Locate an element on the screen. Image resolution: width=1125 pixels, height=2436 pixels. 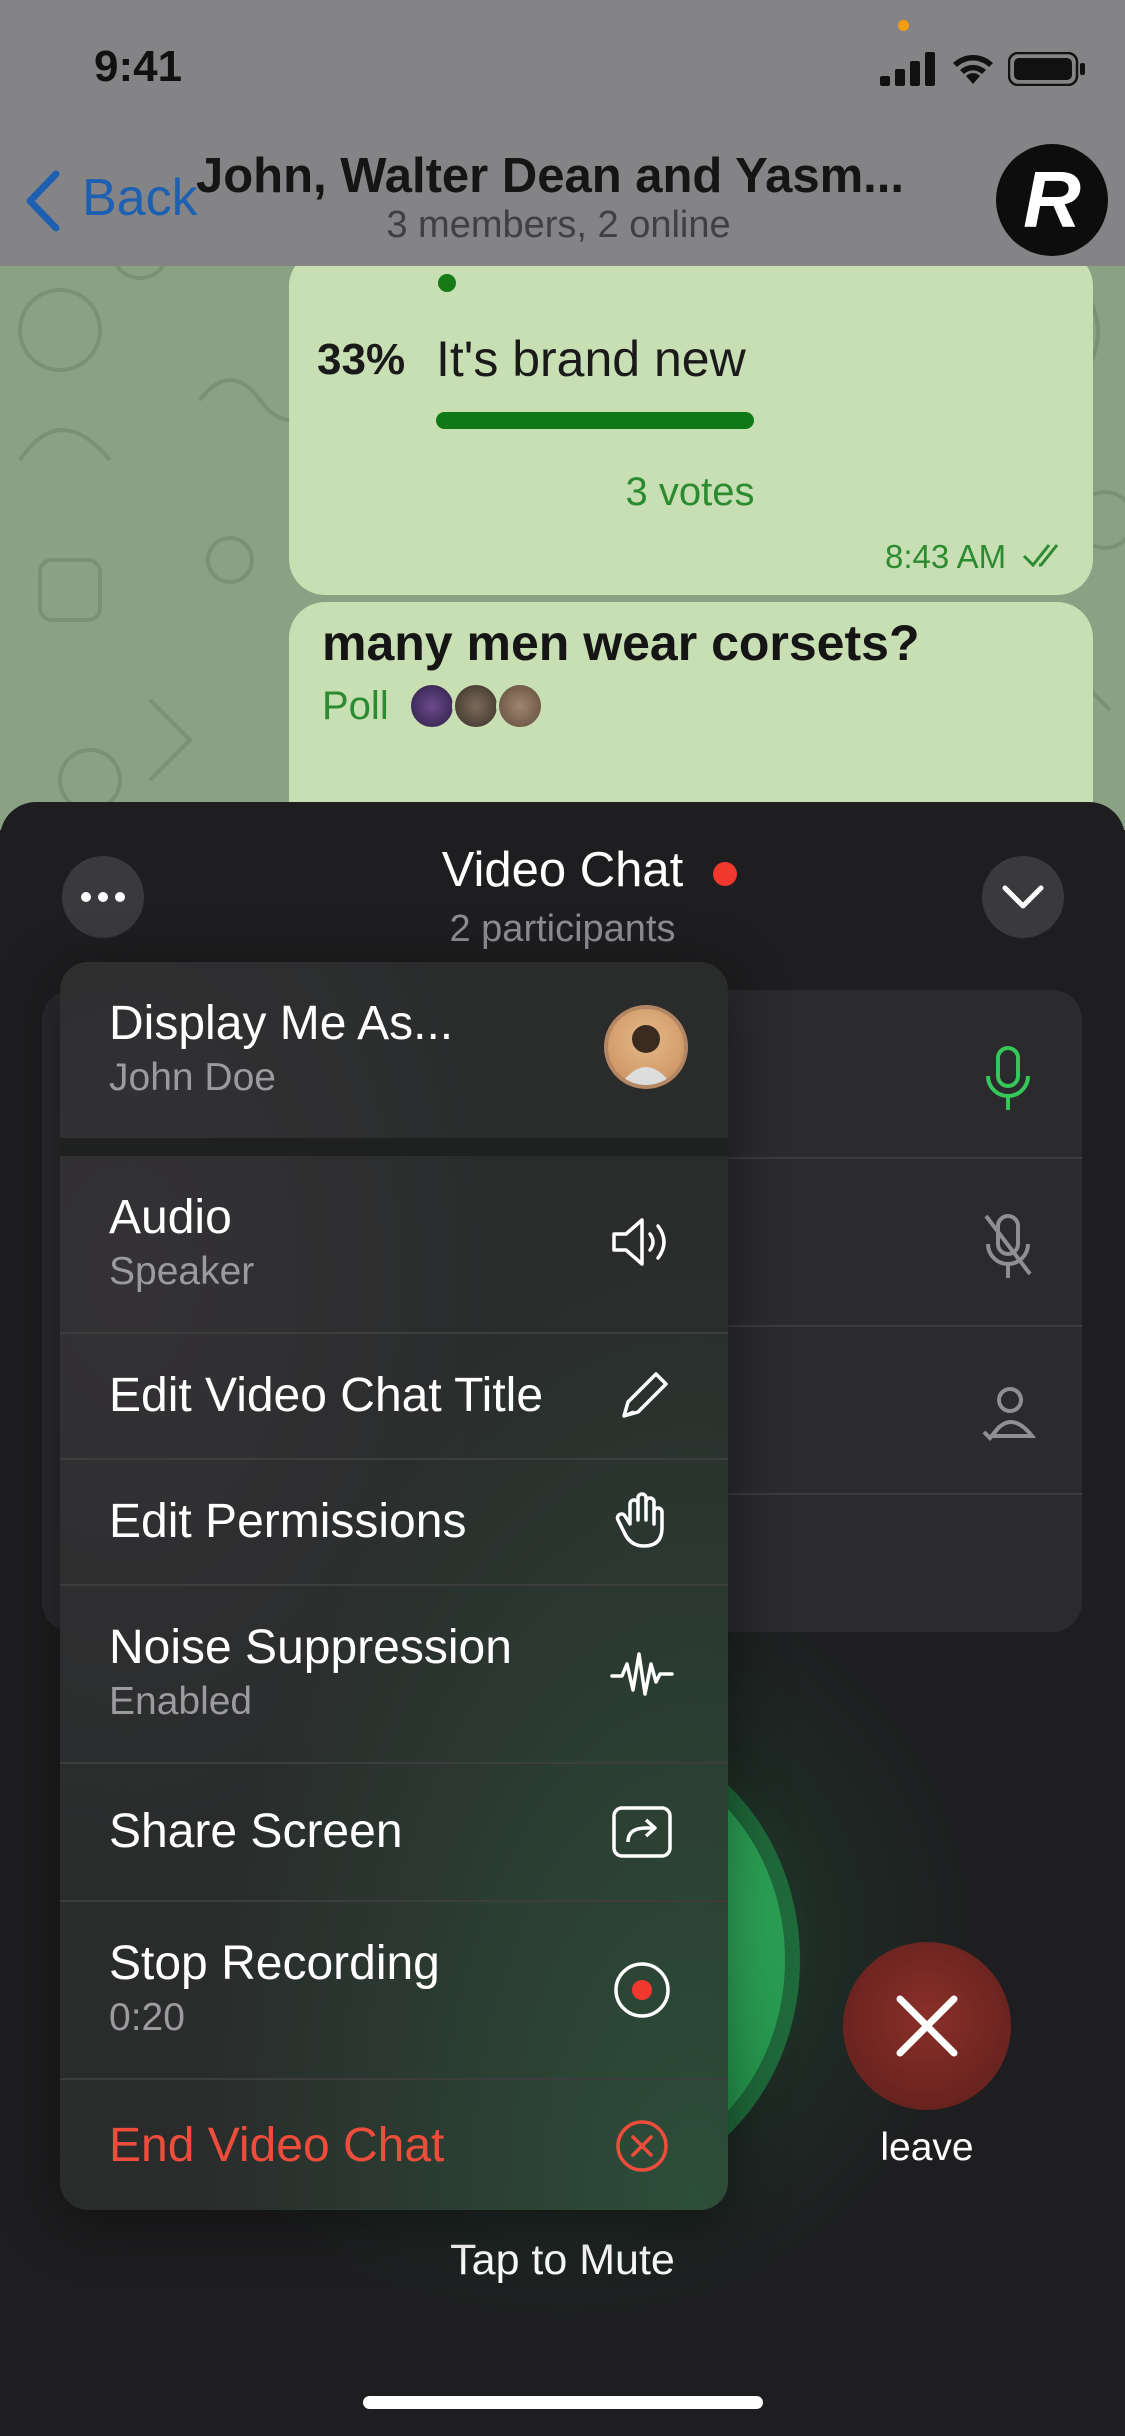
menu-item-end-video-chat: End Video Chat is located at coordinates (394, 2145).